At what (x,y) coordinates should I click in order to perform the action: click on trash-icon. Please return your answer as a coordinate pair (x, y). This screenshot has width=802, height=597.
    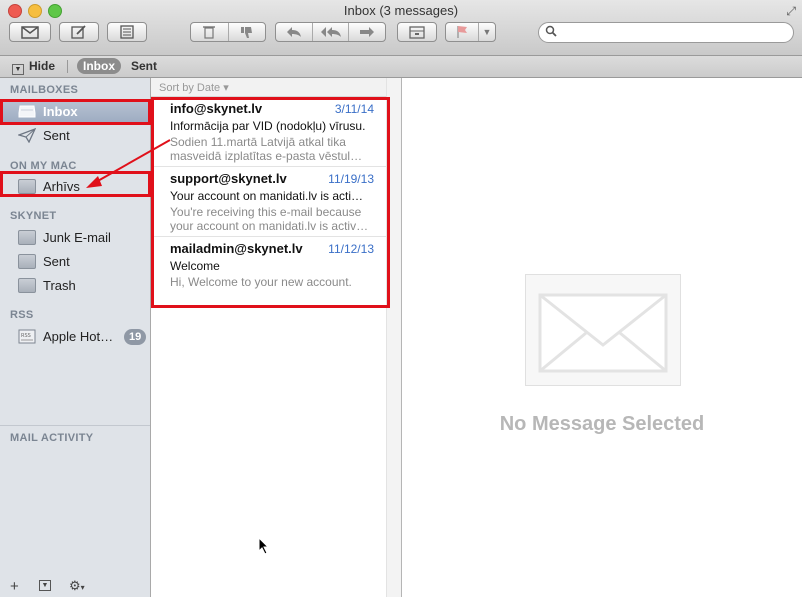
    Looking at the image, I should click on (209, 32).